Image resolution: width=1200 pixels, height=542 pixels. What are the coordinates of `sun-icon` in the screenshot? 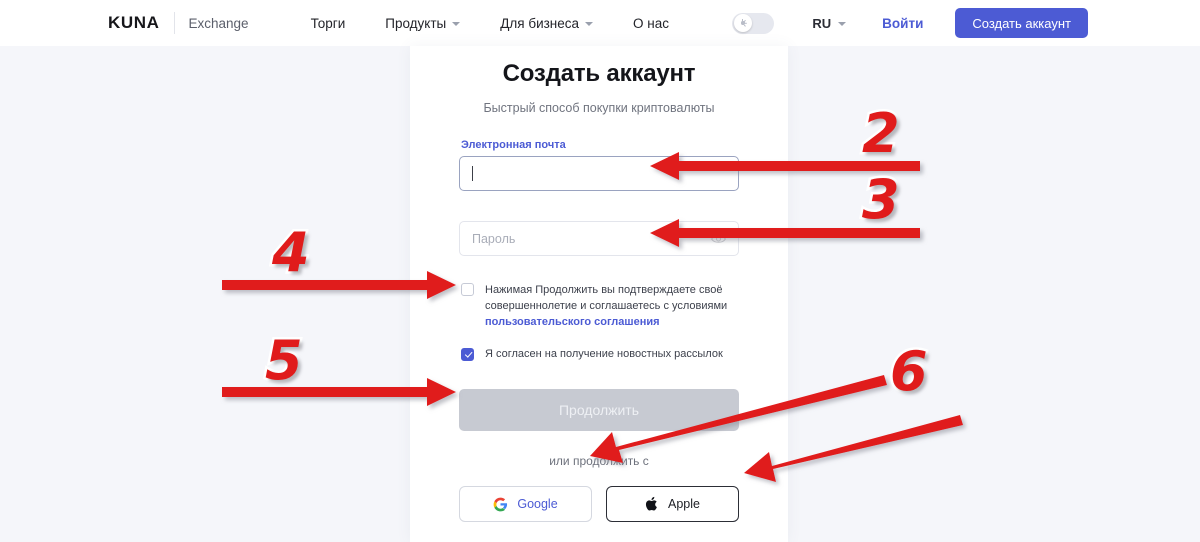 It's located at (743, 22).